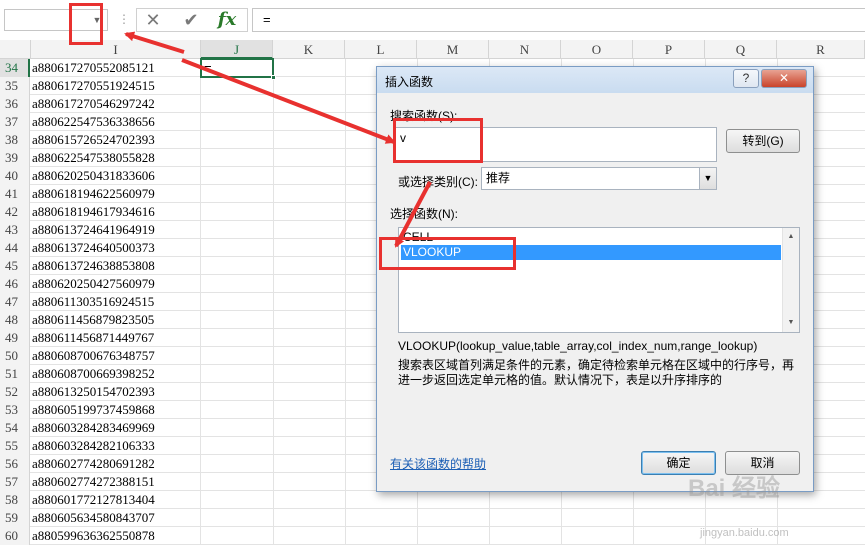  Describe the element at coordinates (15, 212) in the screenshot. I see `row-header: 42` at that location.